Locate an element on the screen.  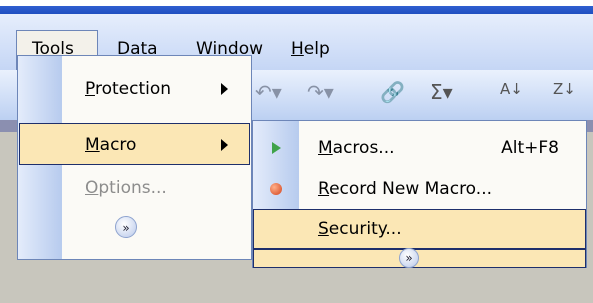
autosum-icon: Σ▾ is located at coordinates (441, 92).